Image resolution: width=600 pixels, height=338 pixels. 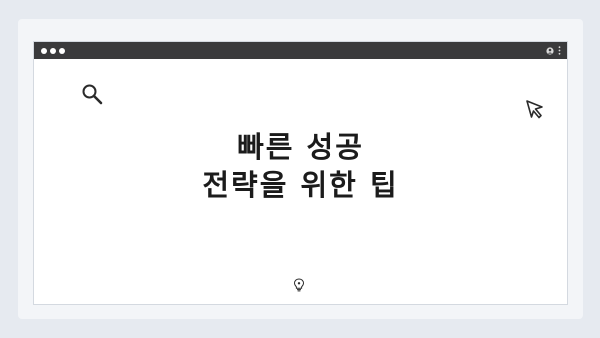 I want to click on more-vertical-icon, so click(x=559, y=50).